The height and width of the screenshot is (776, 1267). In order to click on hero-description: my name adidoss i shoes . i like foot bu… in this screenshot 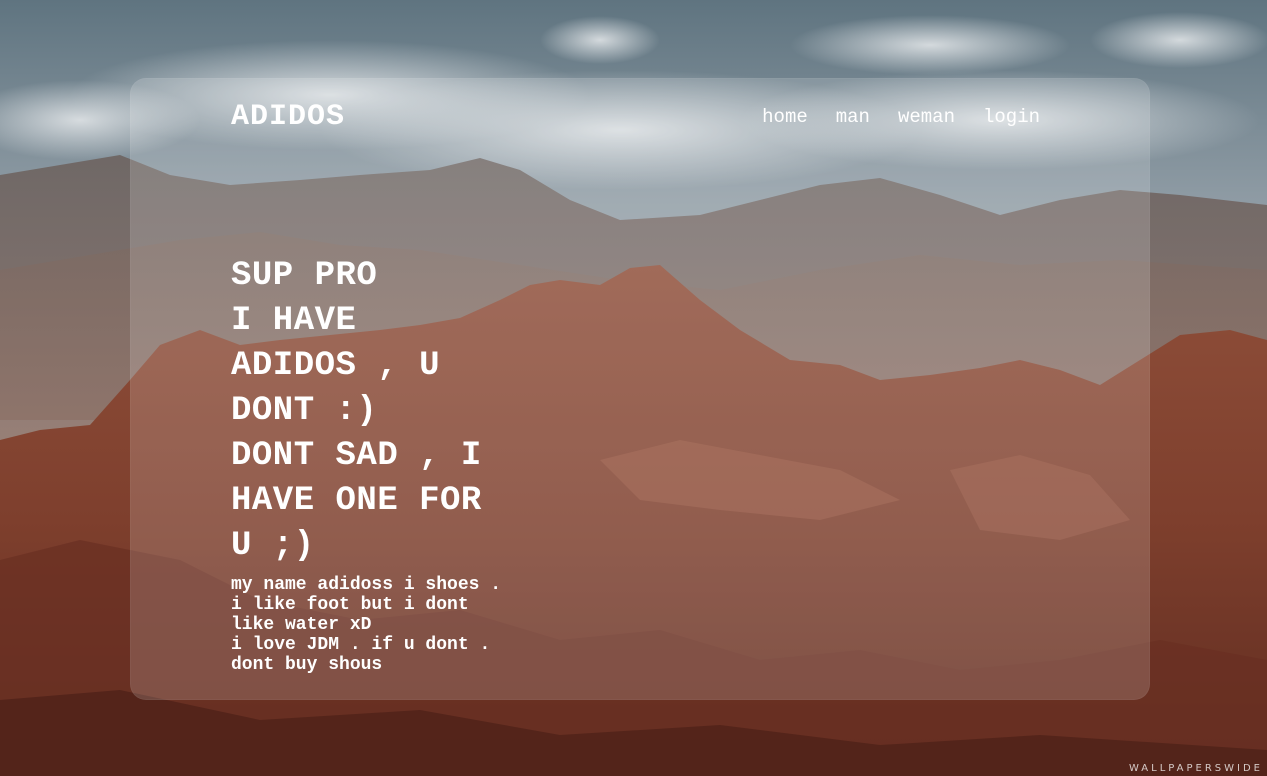, I will do `click(401, 625)`.